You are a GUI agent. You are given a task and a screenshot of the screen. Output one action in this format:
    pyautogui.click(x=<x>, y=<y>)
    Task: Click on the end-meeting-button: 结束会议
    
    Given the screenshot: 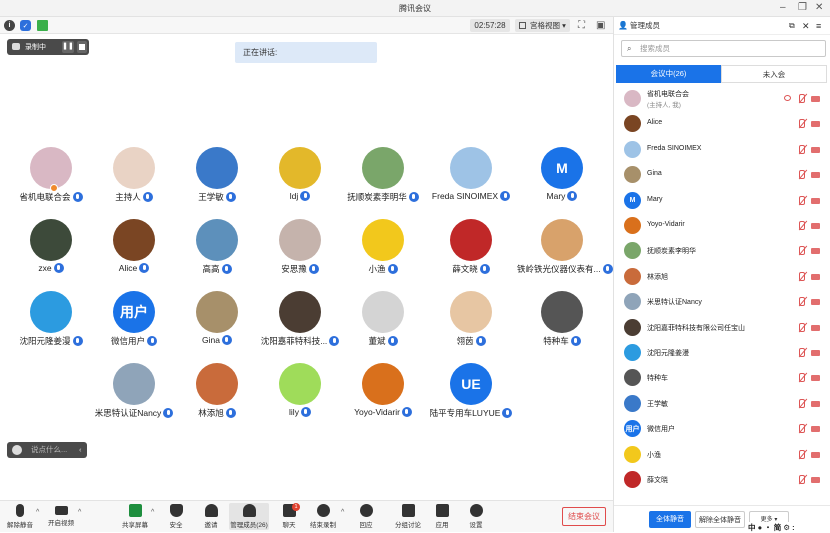 What is the action you would take?
    pyautogui.click(x=584, y=516)
    